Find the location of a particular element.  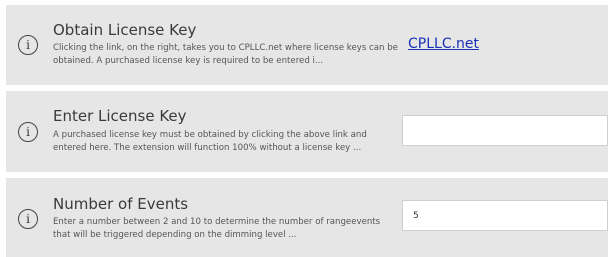

setting-title: Number of Events is located at coordinates (121, 204).